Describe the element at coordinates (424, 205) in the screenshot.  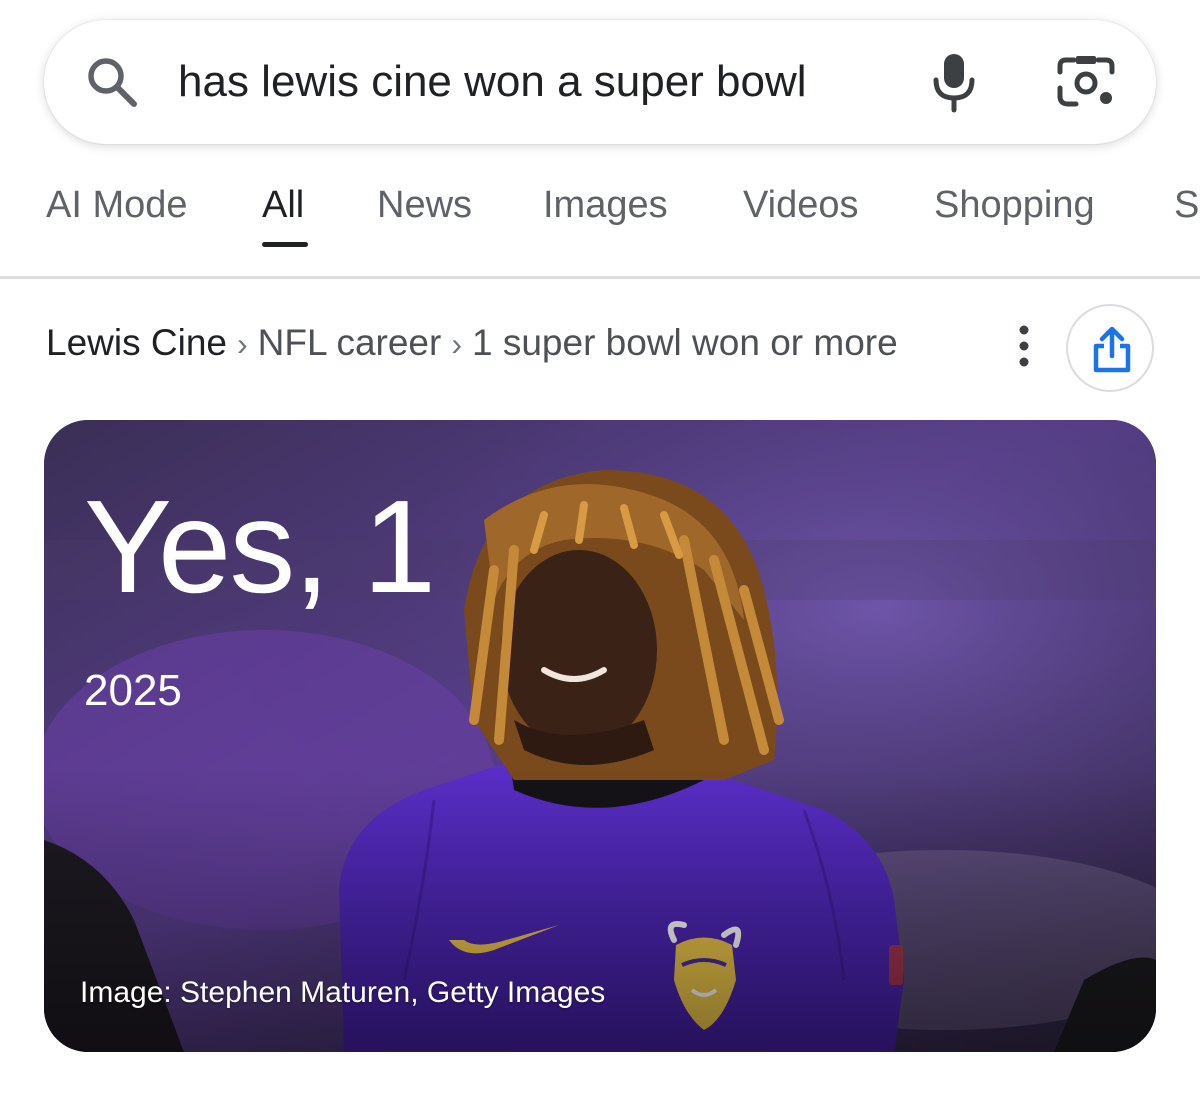
I see `tab-news: News` at that location.